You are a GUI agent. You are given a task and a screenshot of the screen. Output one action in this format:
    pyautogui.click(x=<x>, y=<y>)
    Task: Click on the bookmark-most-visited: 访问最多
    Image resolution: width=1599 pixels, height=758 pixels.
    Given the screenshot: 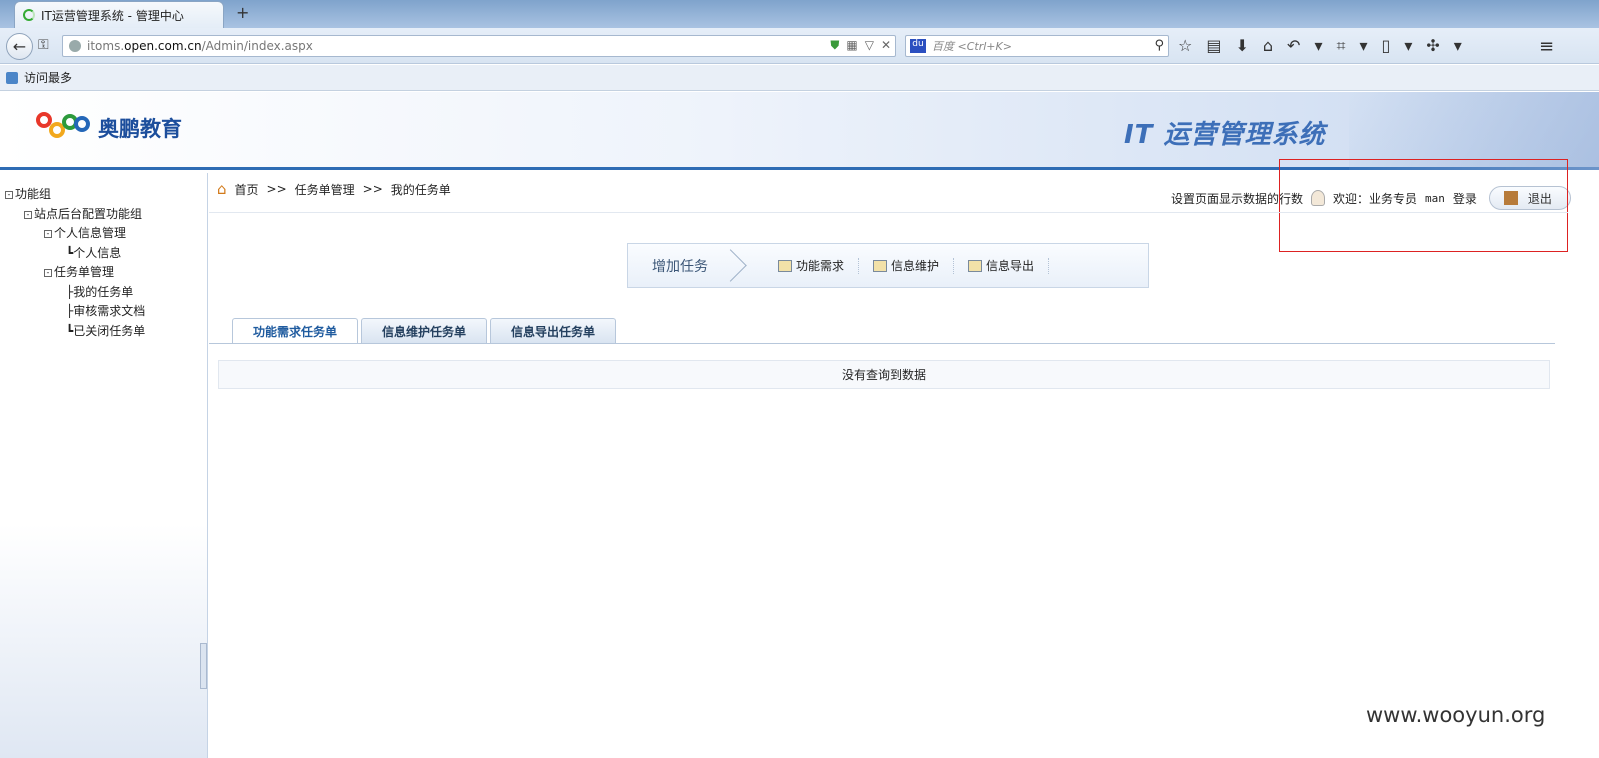 What is the action you would take?
    pyautogui.click(x=48, y=77)
    